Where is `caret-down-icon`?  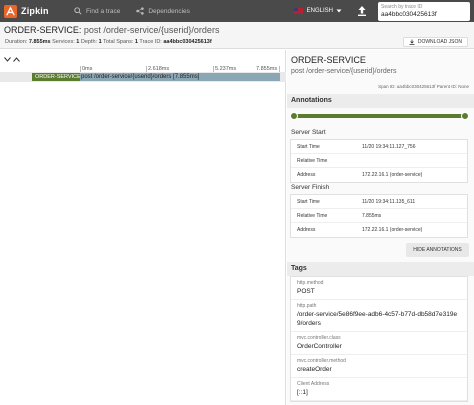 caret-down-icon is located at coordinates (339, 11).